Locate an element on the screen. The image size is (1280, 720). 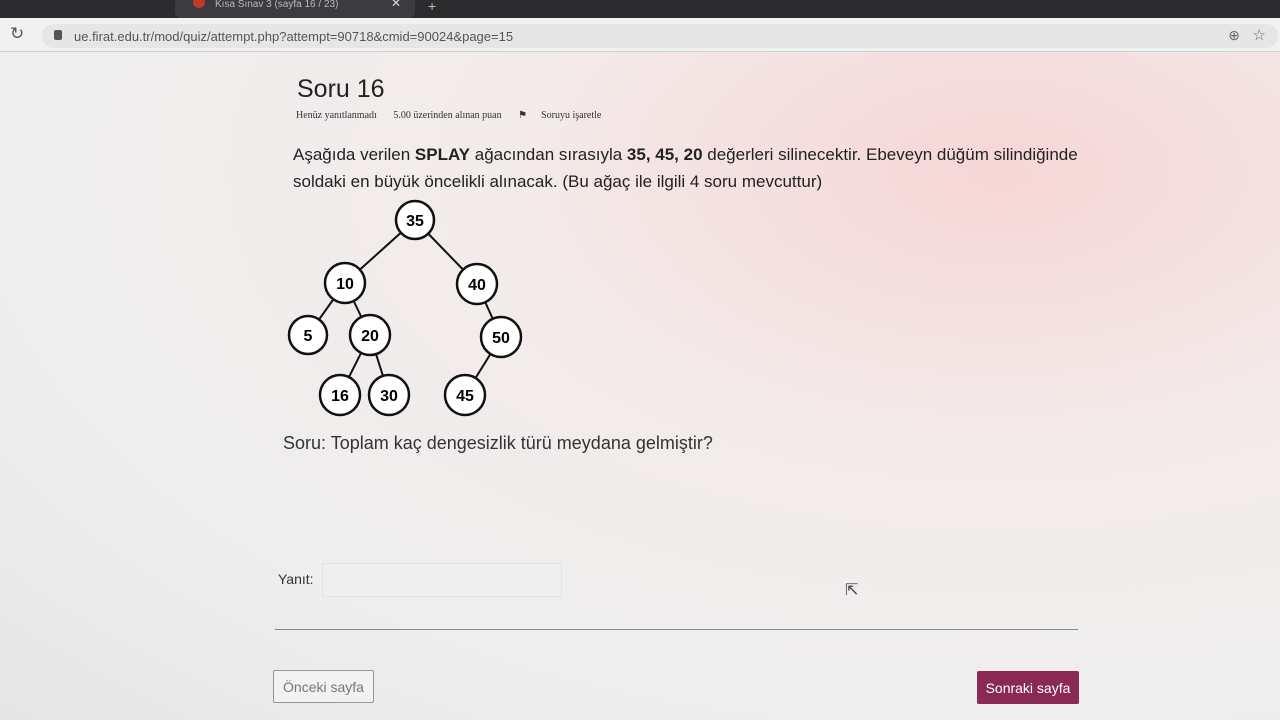
browser-tab: Kısa Sınav 3 (sayfa 16 / 23) ✕ is located at coordinates (295, 9).